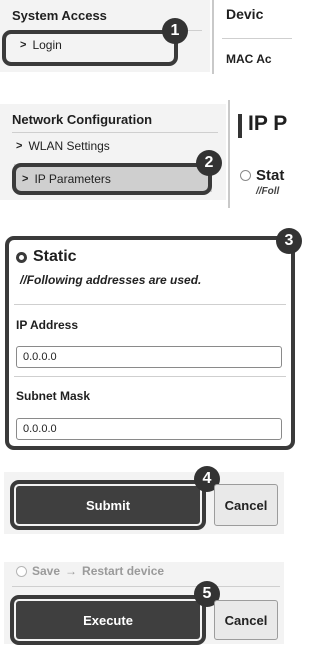 Image resolution: width=325 pixels, height=648 pixels. What do you see at coordinates (270, 175) in the screenshot?
I see `static-radio-label: Stat` at bounding box center [270, 175].